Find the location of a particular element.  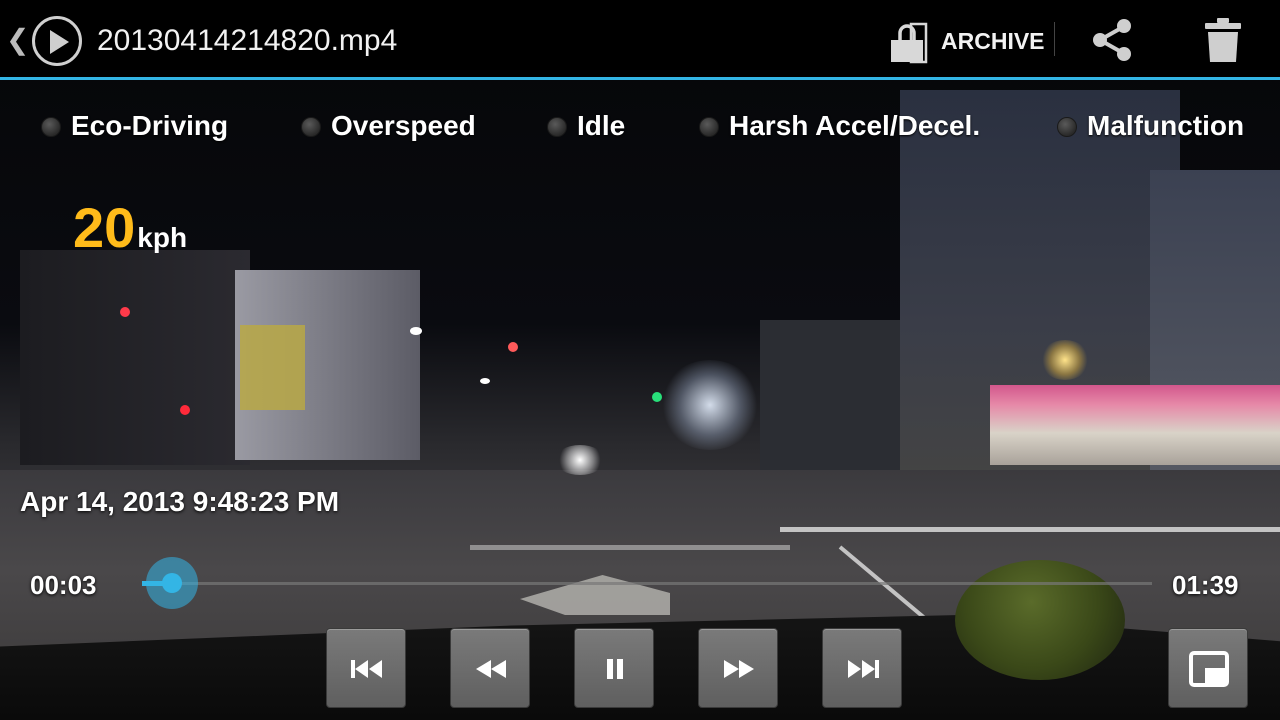

total-time: 01:39 is located at coordinates (1205, 585).